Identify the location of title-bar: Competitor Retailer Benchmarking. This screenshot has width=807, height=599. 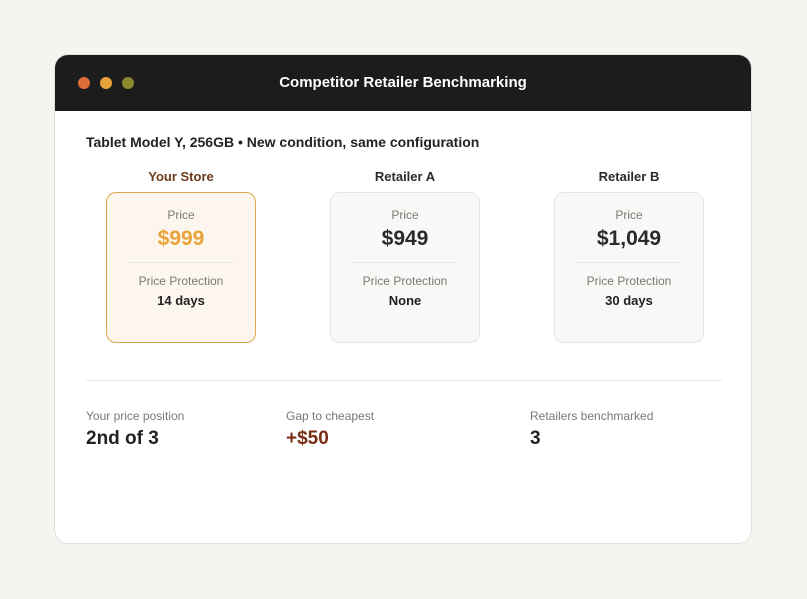
(403, 83).